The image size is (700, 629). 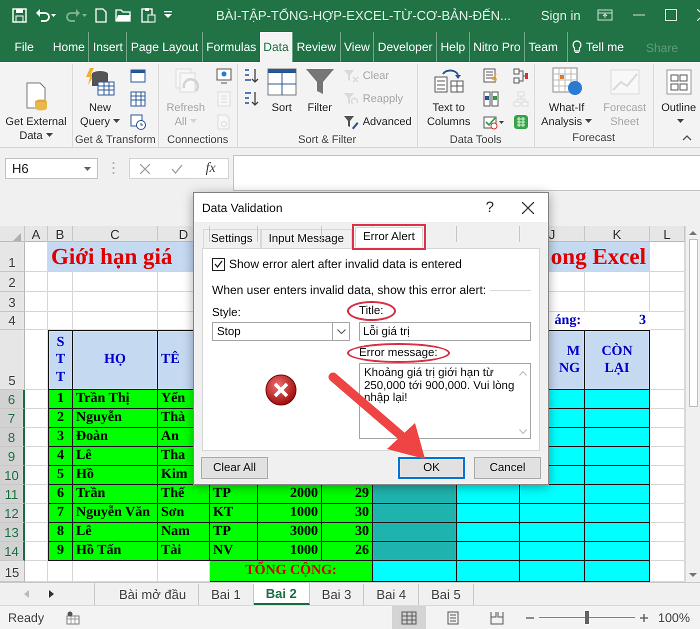 What do you see at coordinates (12, 551) in the screenshot?
I see `row-header: 14` at bounding box center [12, 551].